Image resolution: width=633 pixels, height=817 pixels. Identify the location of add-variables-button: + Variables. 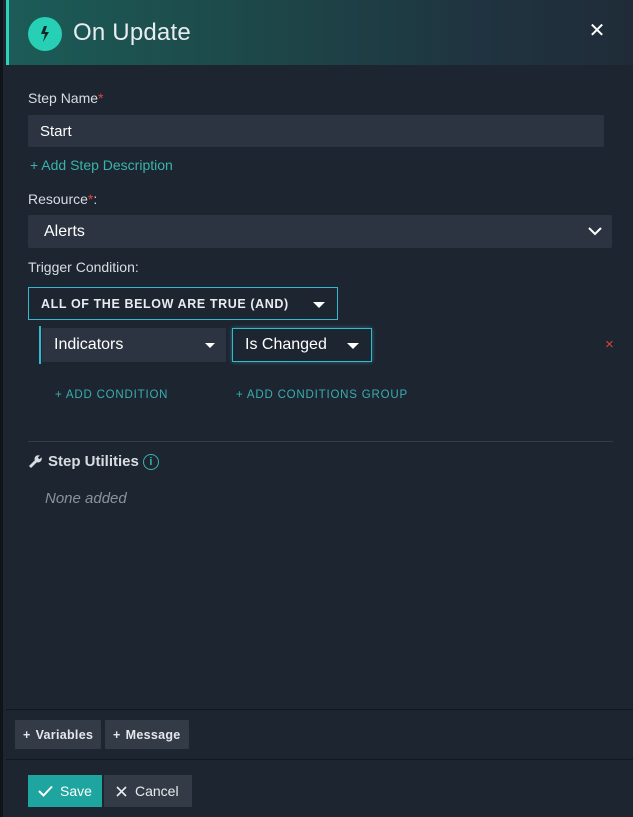
(58, 734).